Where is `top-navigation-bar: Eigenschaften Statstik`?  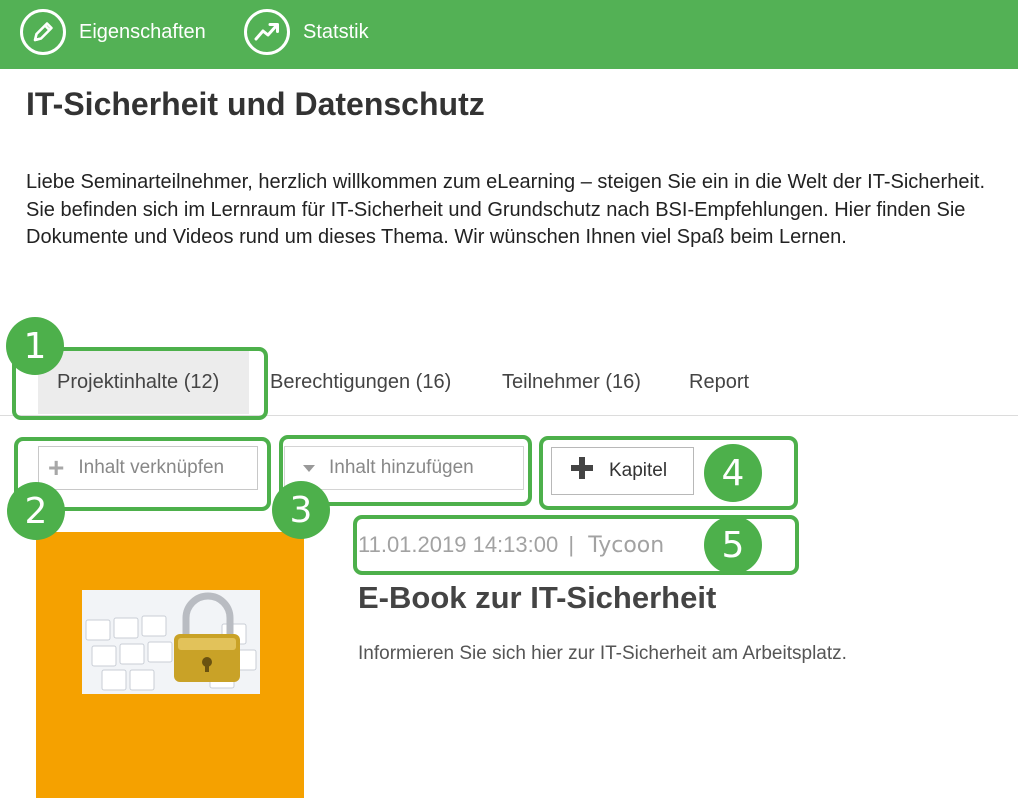
top-navigation-bar: Eigenschaften Statstik is located at coordinates (509, 34).